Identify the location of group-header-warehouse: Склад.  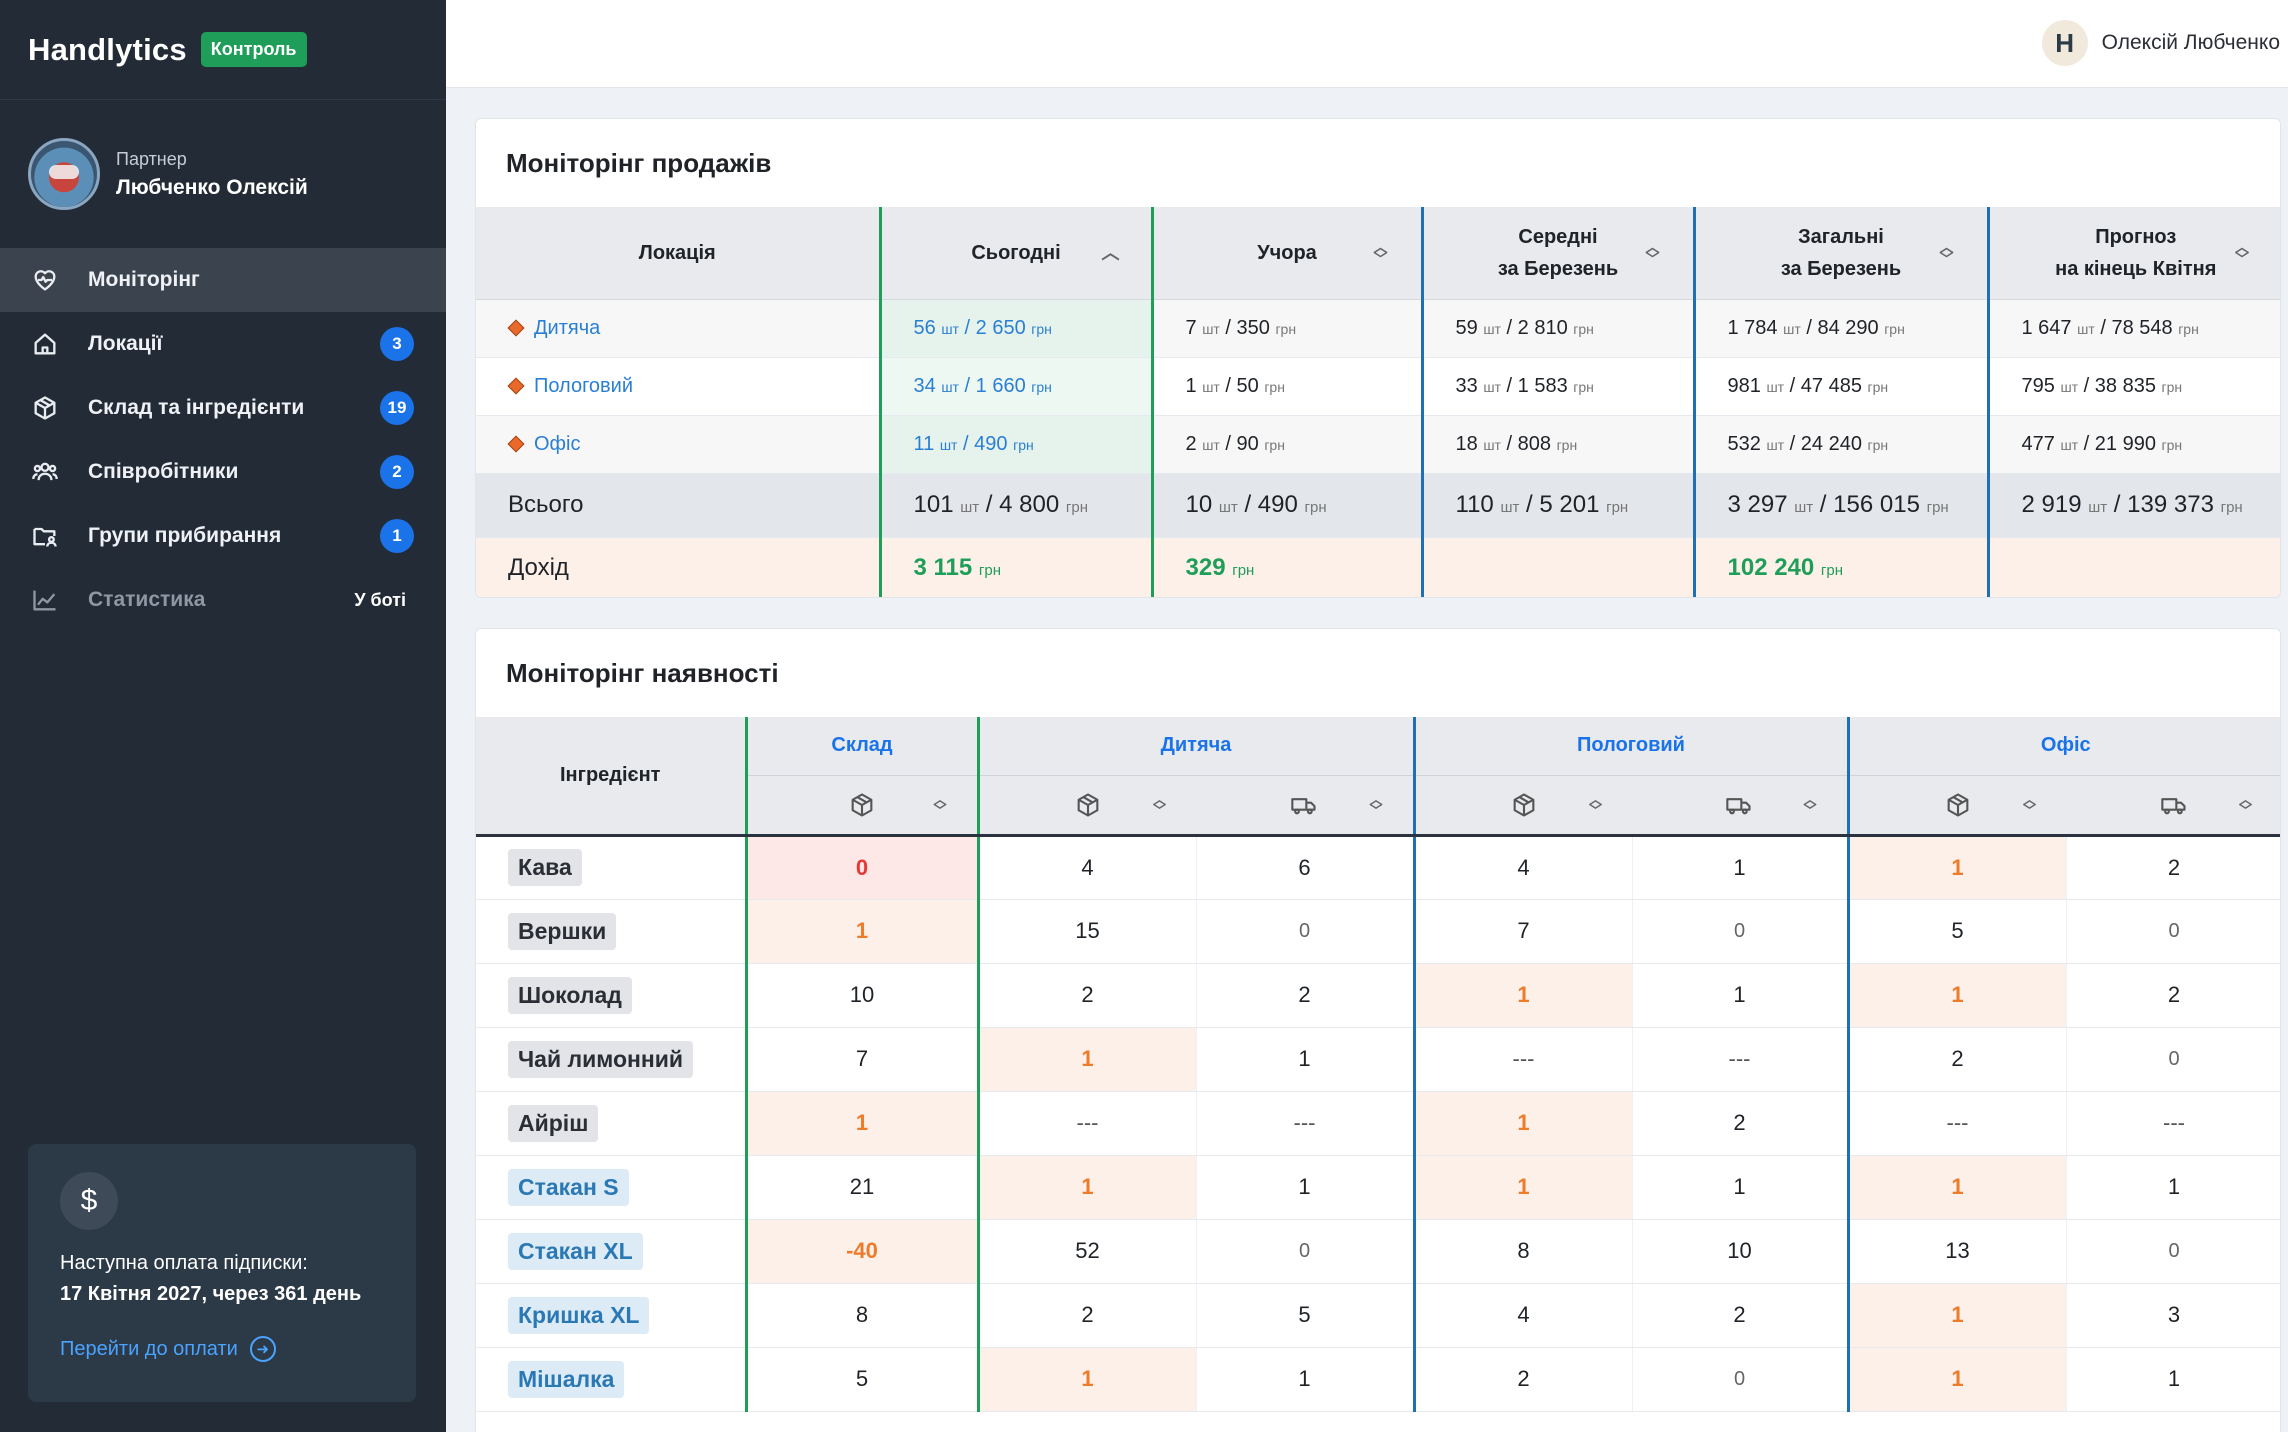
(861, 746).